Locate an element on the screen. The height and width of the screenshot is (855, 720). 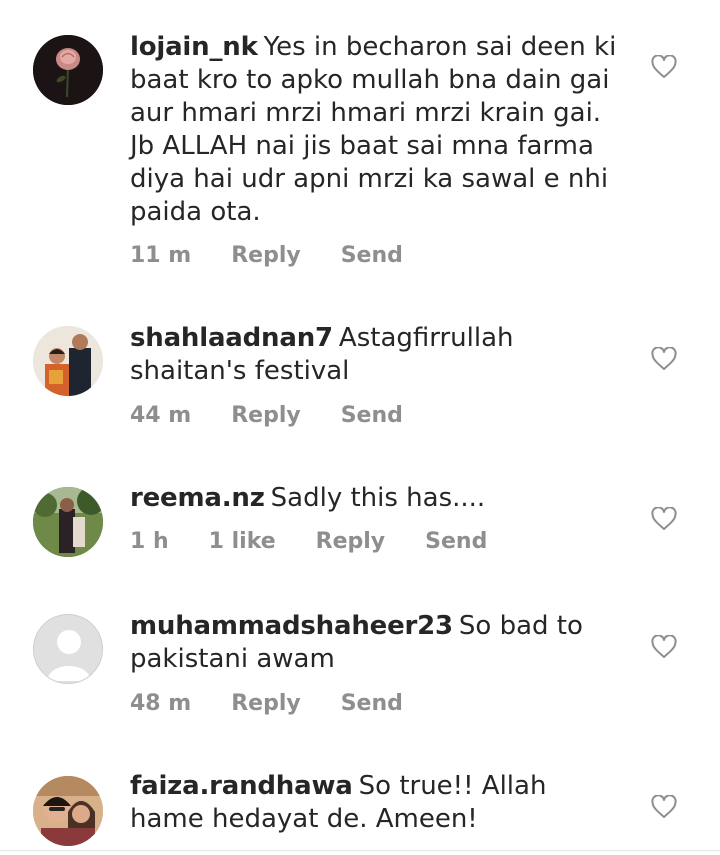
default-avatar-icon is located at coordinates (68, 649).